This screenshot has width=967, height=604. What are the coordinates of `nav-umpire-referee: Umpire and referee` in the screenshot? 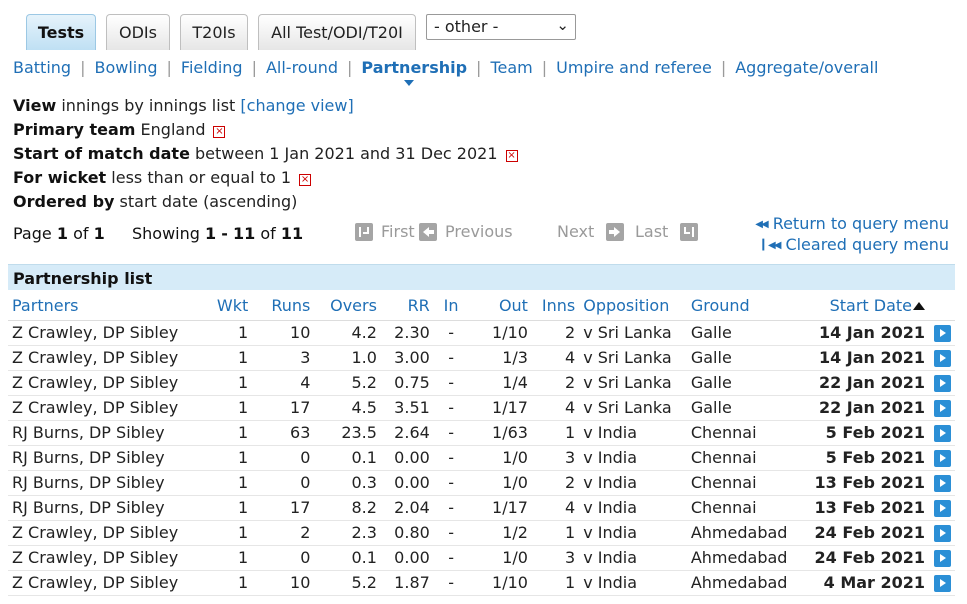 It's located at (634, 67).